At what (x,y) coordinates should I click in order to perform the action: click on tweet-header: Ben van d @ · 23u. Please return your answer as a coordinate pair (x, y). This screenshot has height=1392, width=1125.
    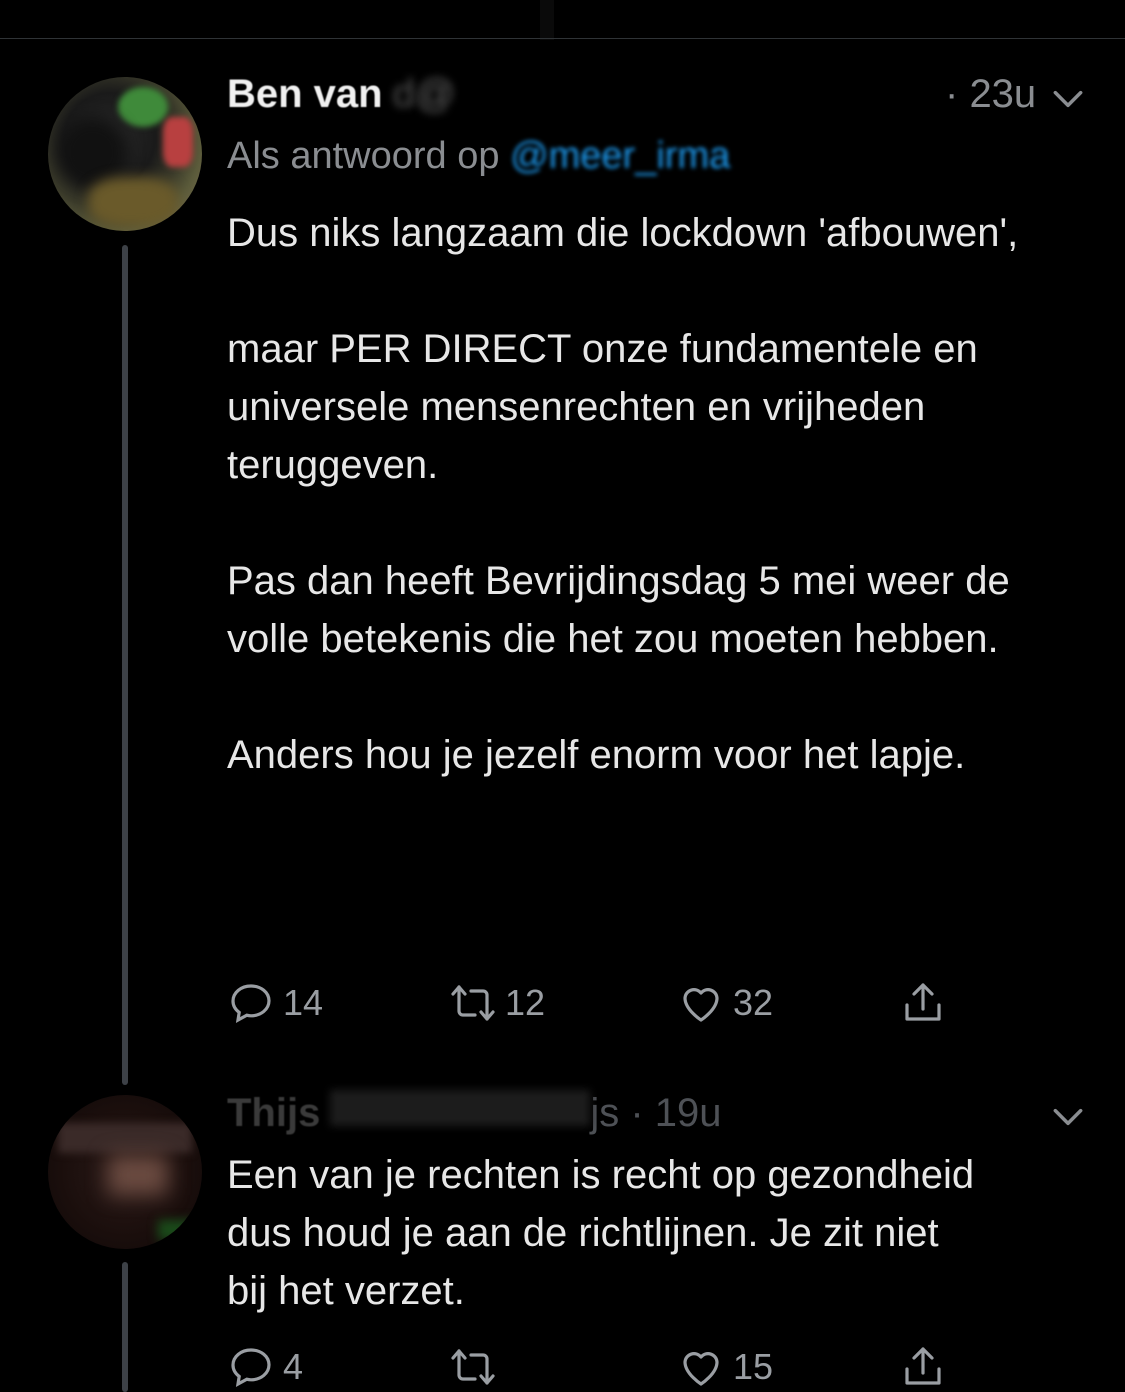
    Looking at the image, I should click on (631, 97).